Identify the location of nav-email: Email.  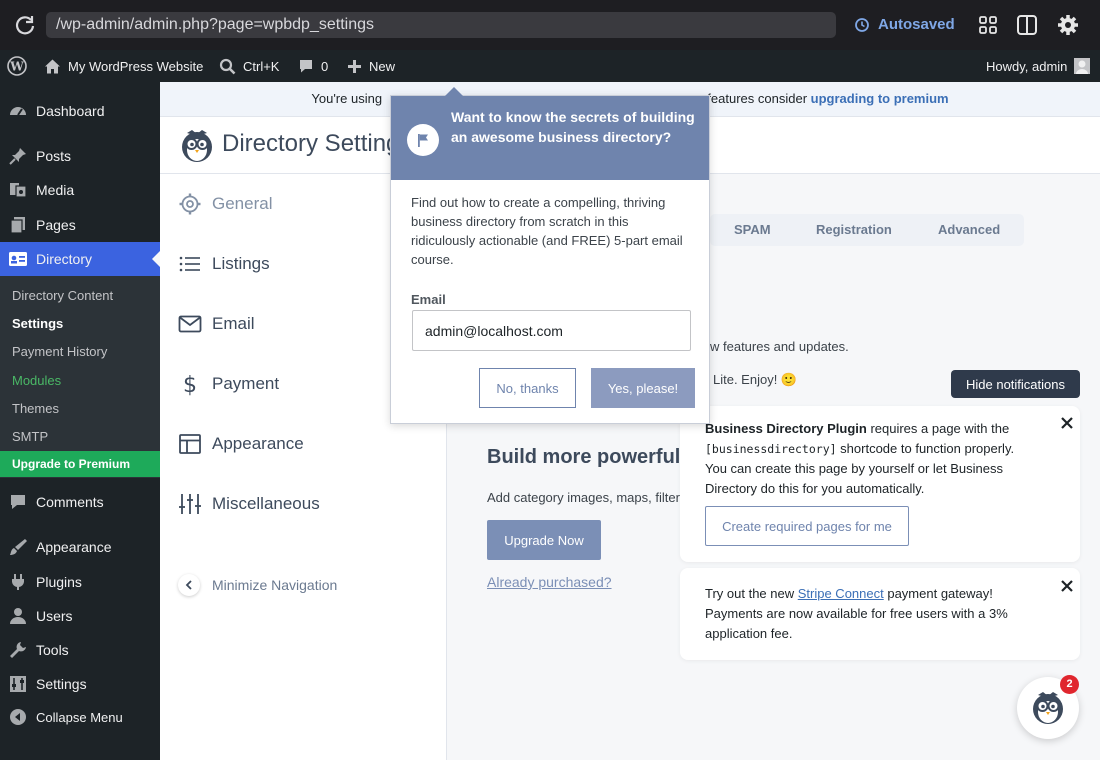
(216, 324).